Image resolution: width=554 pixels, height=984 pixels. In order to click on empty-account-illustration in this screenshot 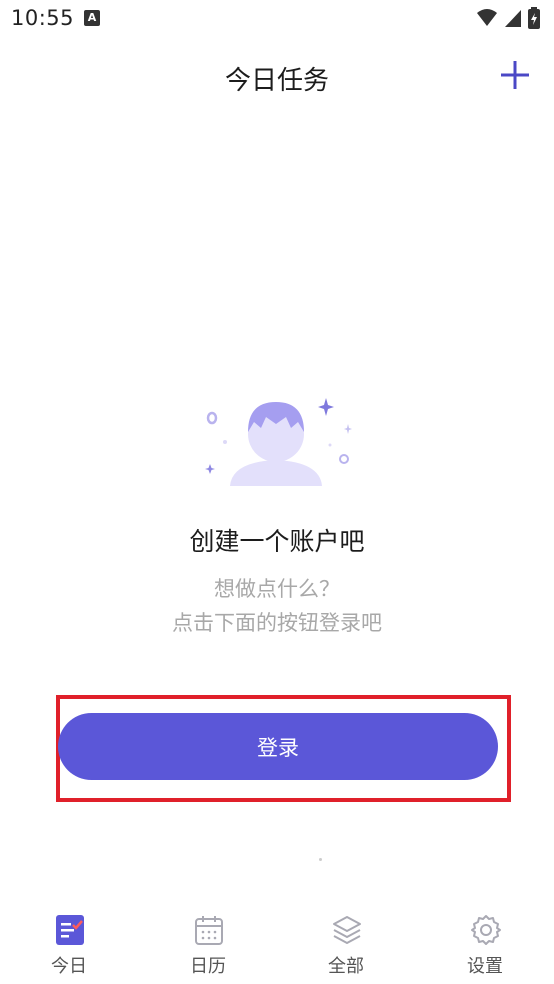, I will do `click(278, 442)`.